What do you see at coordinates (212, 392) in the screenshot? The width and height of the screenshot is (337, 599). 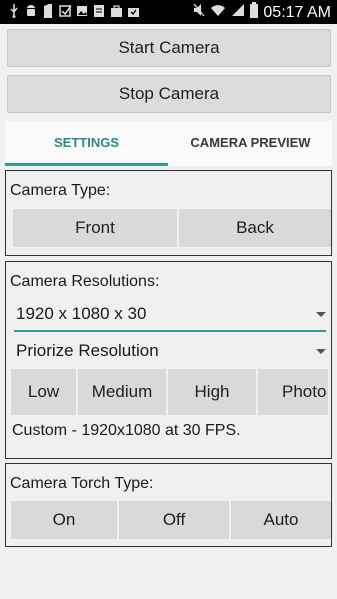 I see `preset-high-button: High` at bounding box center [212, 392].